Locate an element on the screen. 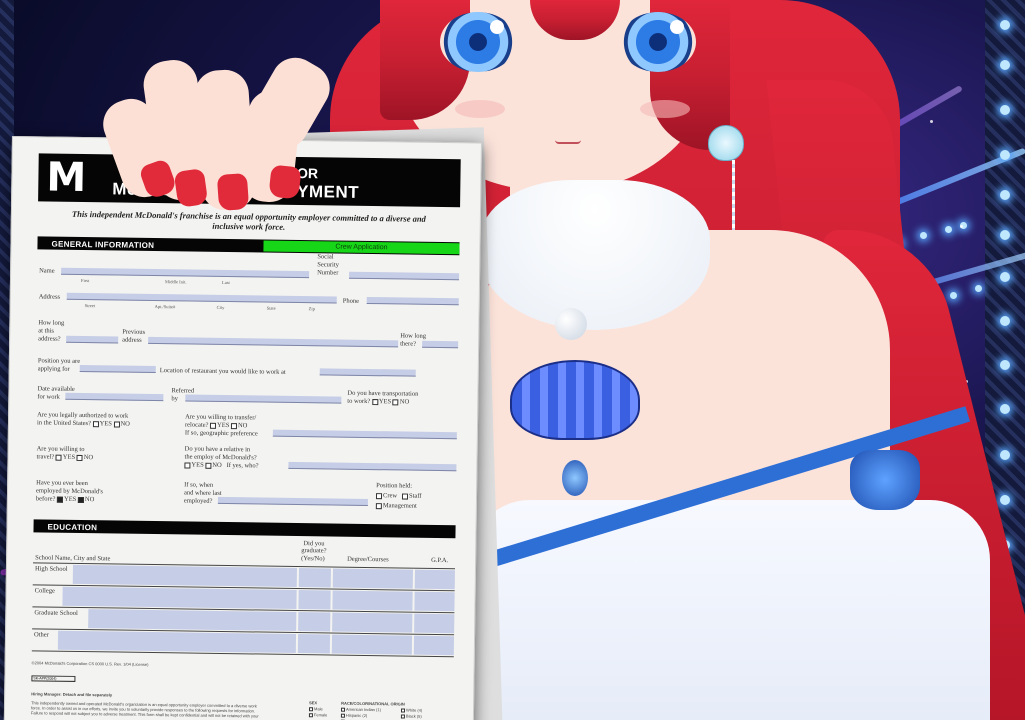 Image resolution: width=1025 pixels, height=720 pixels. label-female: Female is located at coordinates (320, 715).